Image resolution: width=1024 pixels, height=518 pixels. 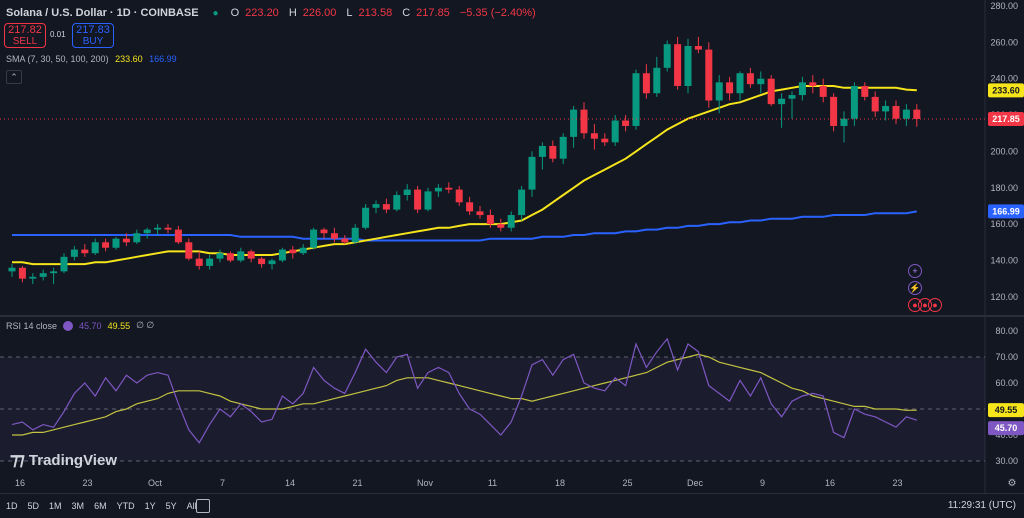 What do you see at coordinates (915, 288) in the screenshot?
I see `lightning-icon: ⚡` at bounding box center [915, 288].